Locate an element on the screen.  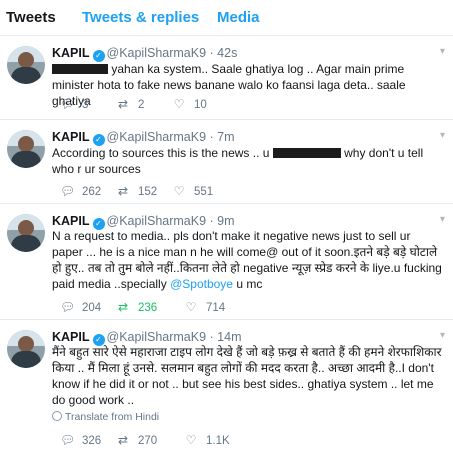
like-button: ♡ 714 is located at coordinates (205, 307).